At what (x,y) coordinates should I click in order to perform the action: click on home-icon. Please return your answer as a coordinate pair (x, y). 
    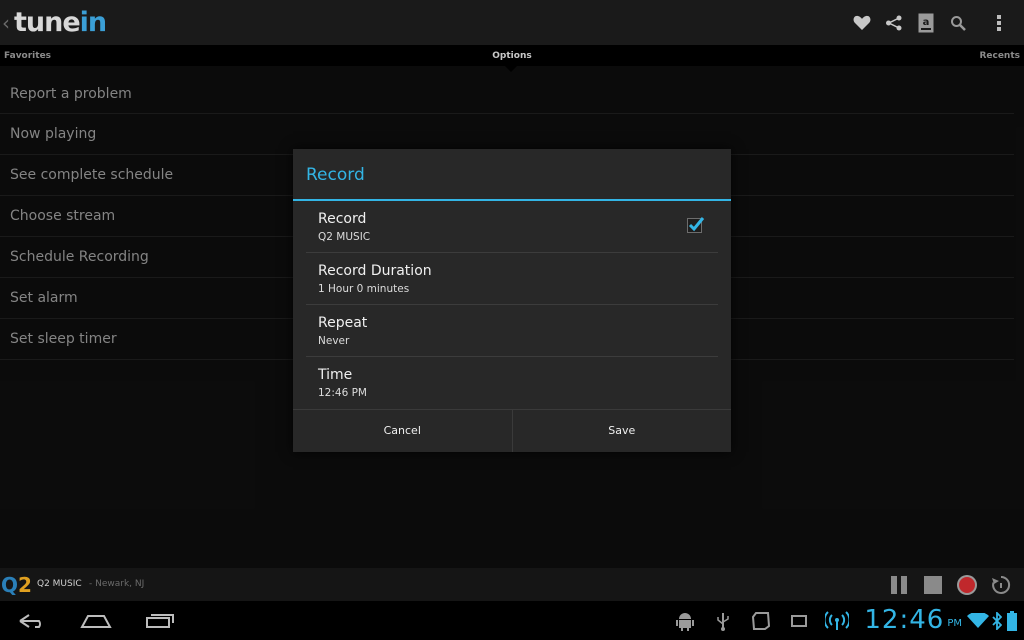
    Looking at the image, I should click on (96, 620).